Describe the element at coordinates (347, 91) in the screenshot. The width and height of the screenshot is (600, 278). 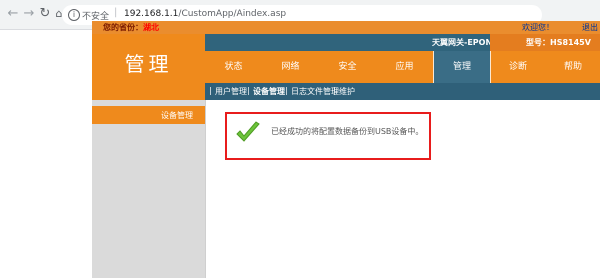
I see `sub-nav-maintenance: 维护` at that location.